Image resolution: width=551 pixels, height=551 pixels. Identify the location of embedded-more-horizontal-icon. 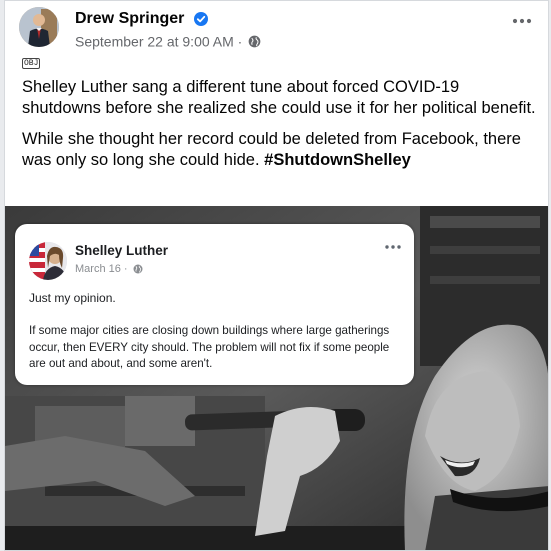
(393, 247).